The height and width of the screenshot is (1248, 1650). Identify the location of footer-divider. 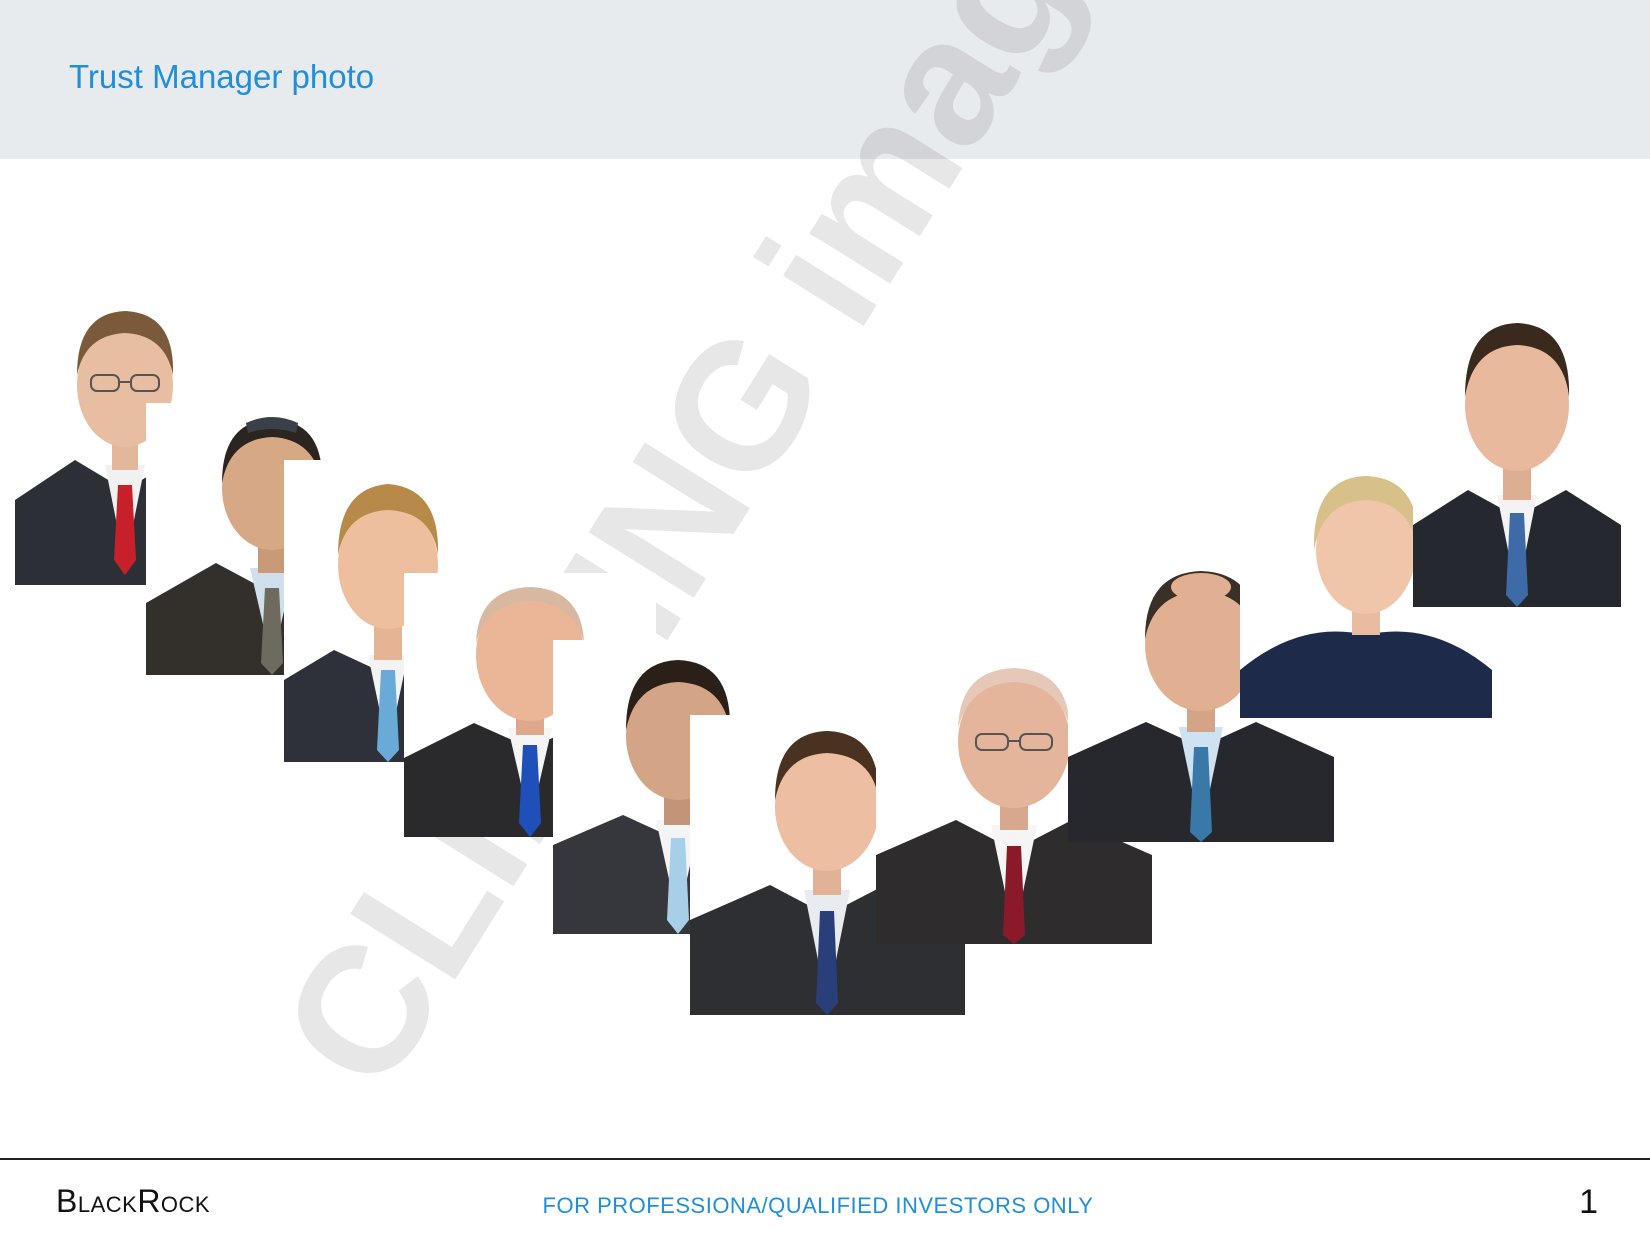
(825, 1159).